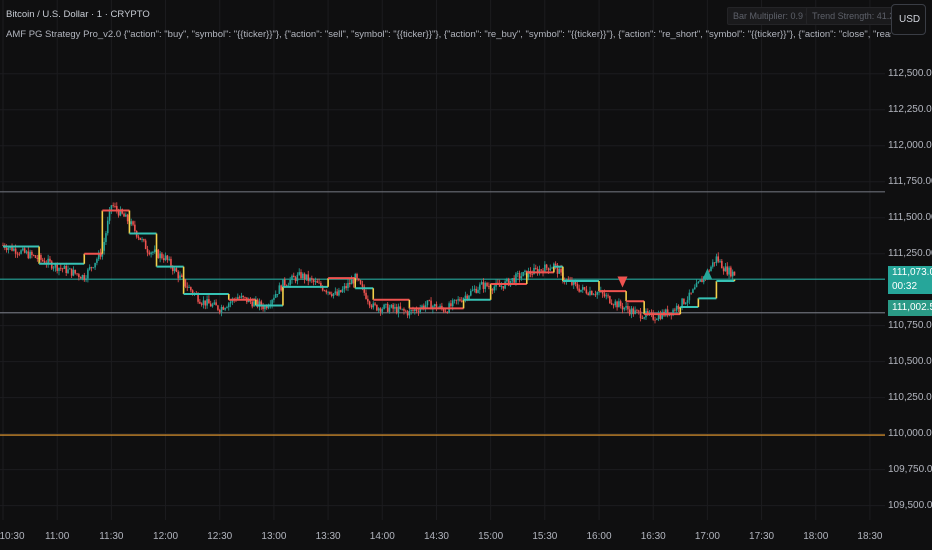  I want to click on price-axis-label: 111,250.00, so click(910, 253).